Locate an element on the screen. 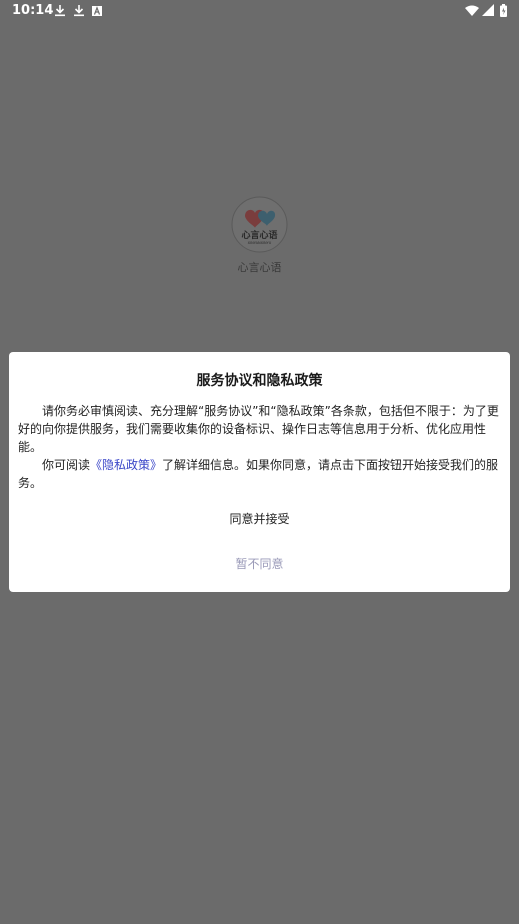 The height and width of the screenshot is (924, 519). dialog-paragraph-2: 你可阅读《隐私政策》了解详细信息。如果你同意，请点击下面按钮开始接受我们的服务。 is located at coordinates (260, 474).